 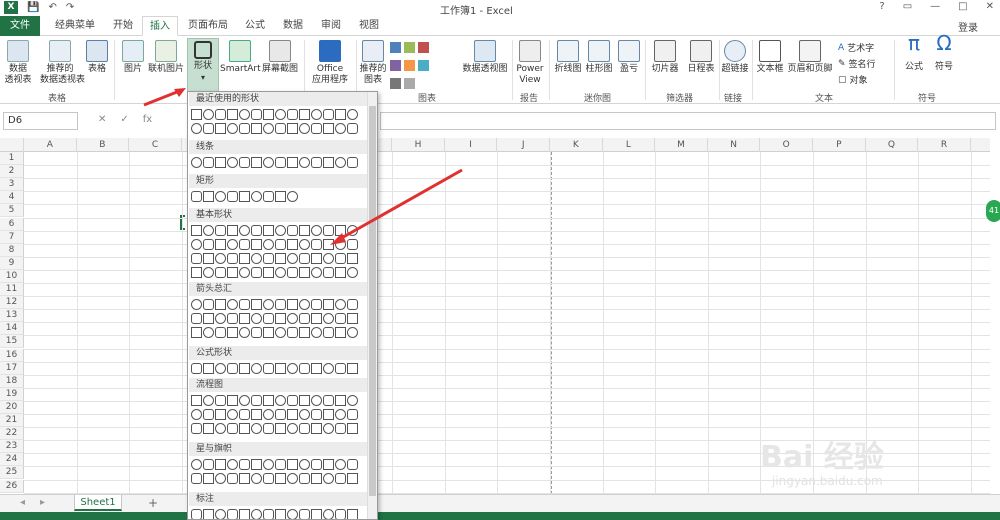 What do you see at coordinates (935, 6) in the screenshot?
I see `minimize-icon: —` at bounding box center [935, 6].